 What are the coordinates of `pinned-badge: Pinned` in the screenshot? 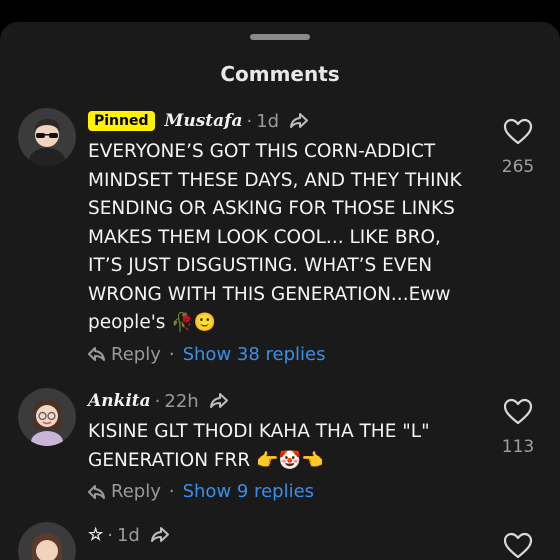 It's located at (121, 121).